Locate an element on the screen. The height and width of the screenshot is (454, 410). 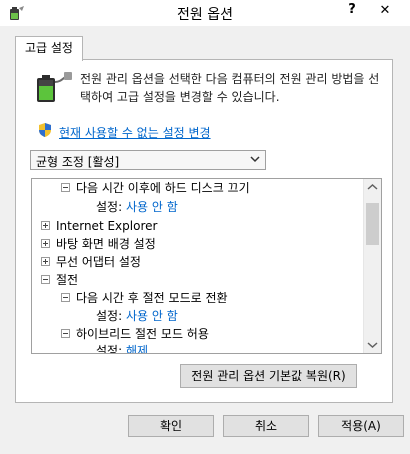
tree-setting-hard-disk-off: 설정: 사용 안 함 is located at coordinates (137, 207).